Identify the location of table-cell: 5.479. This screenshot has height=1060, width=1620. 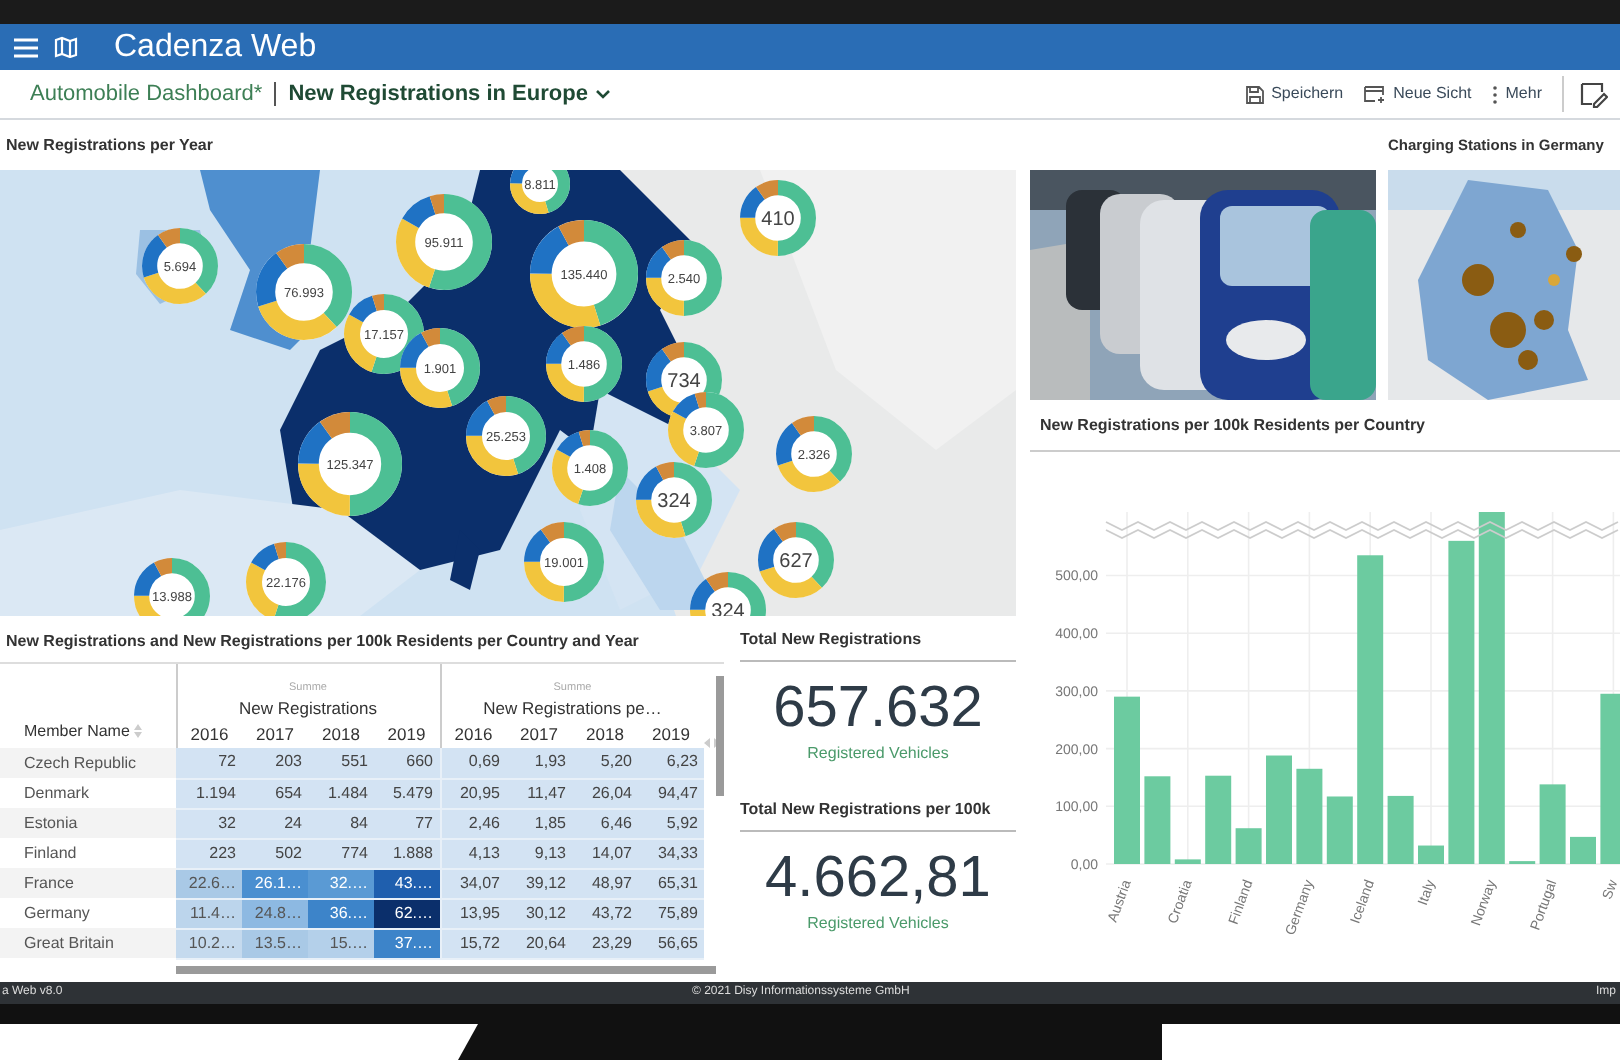
(407, 793).